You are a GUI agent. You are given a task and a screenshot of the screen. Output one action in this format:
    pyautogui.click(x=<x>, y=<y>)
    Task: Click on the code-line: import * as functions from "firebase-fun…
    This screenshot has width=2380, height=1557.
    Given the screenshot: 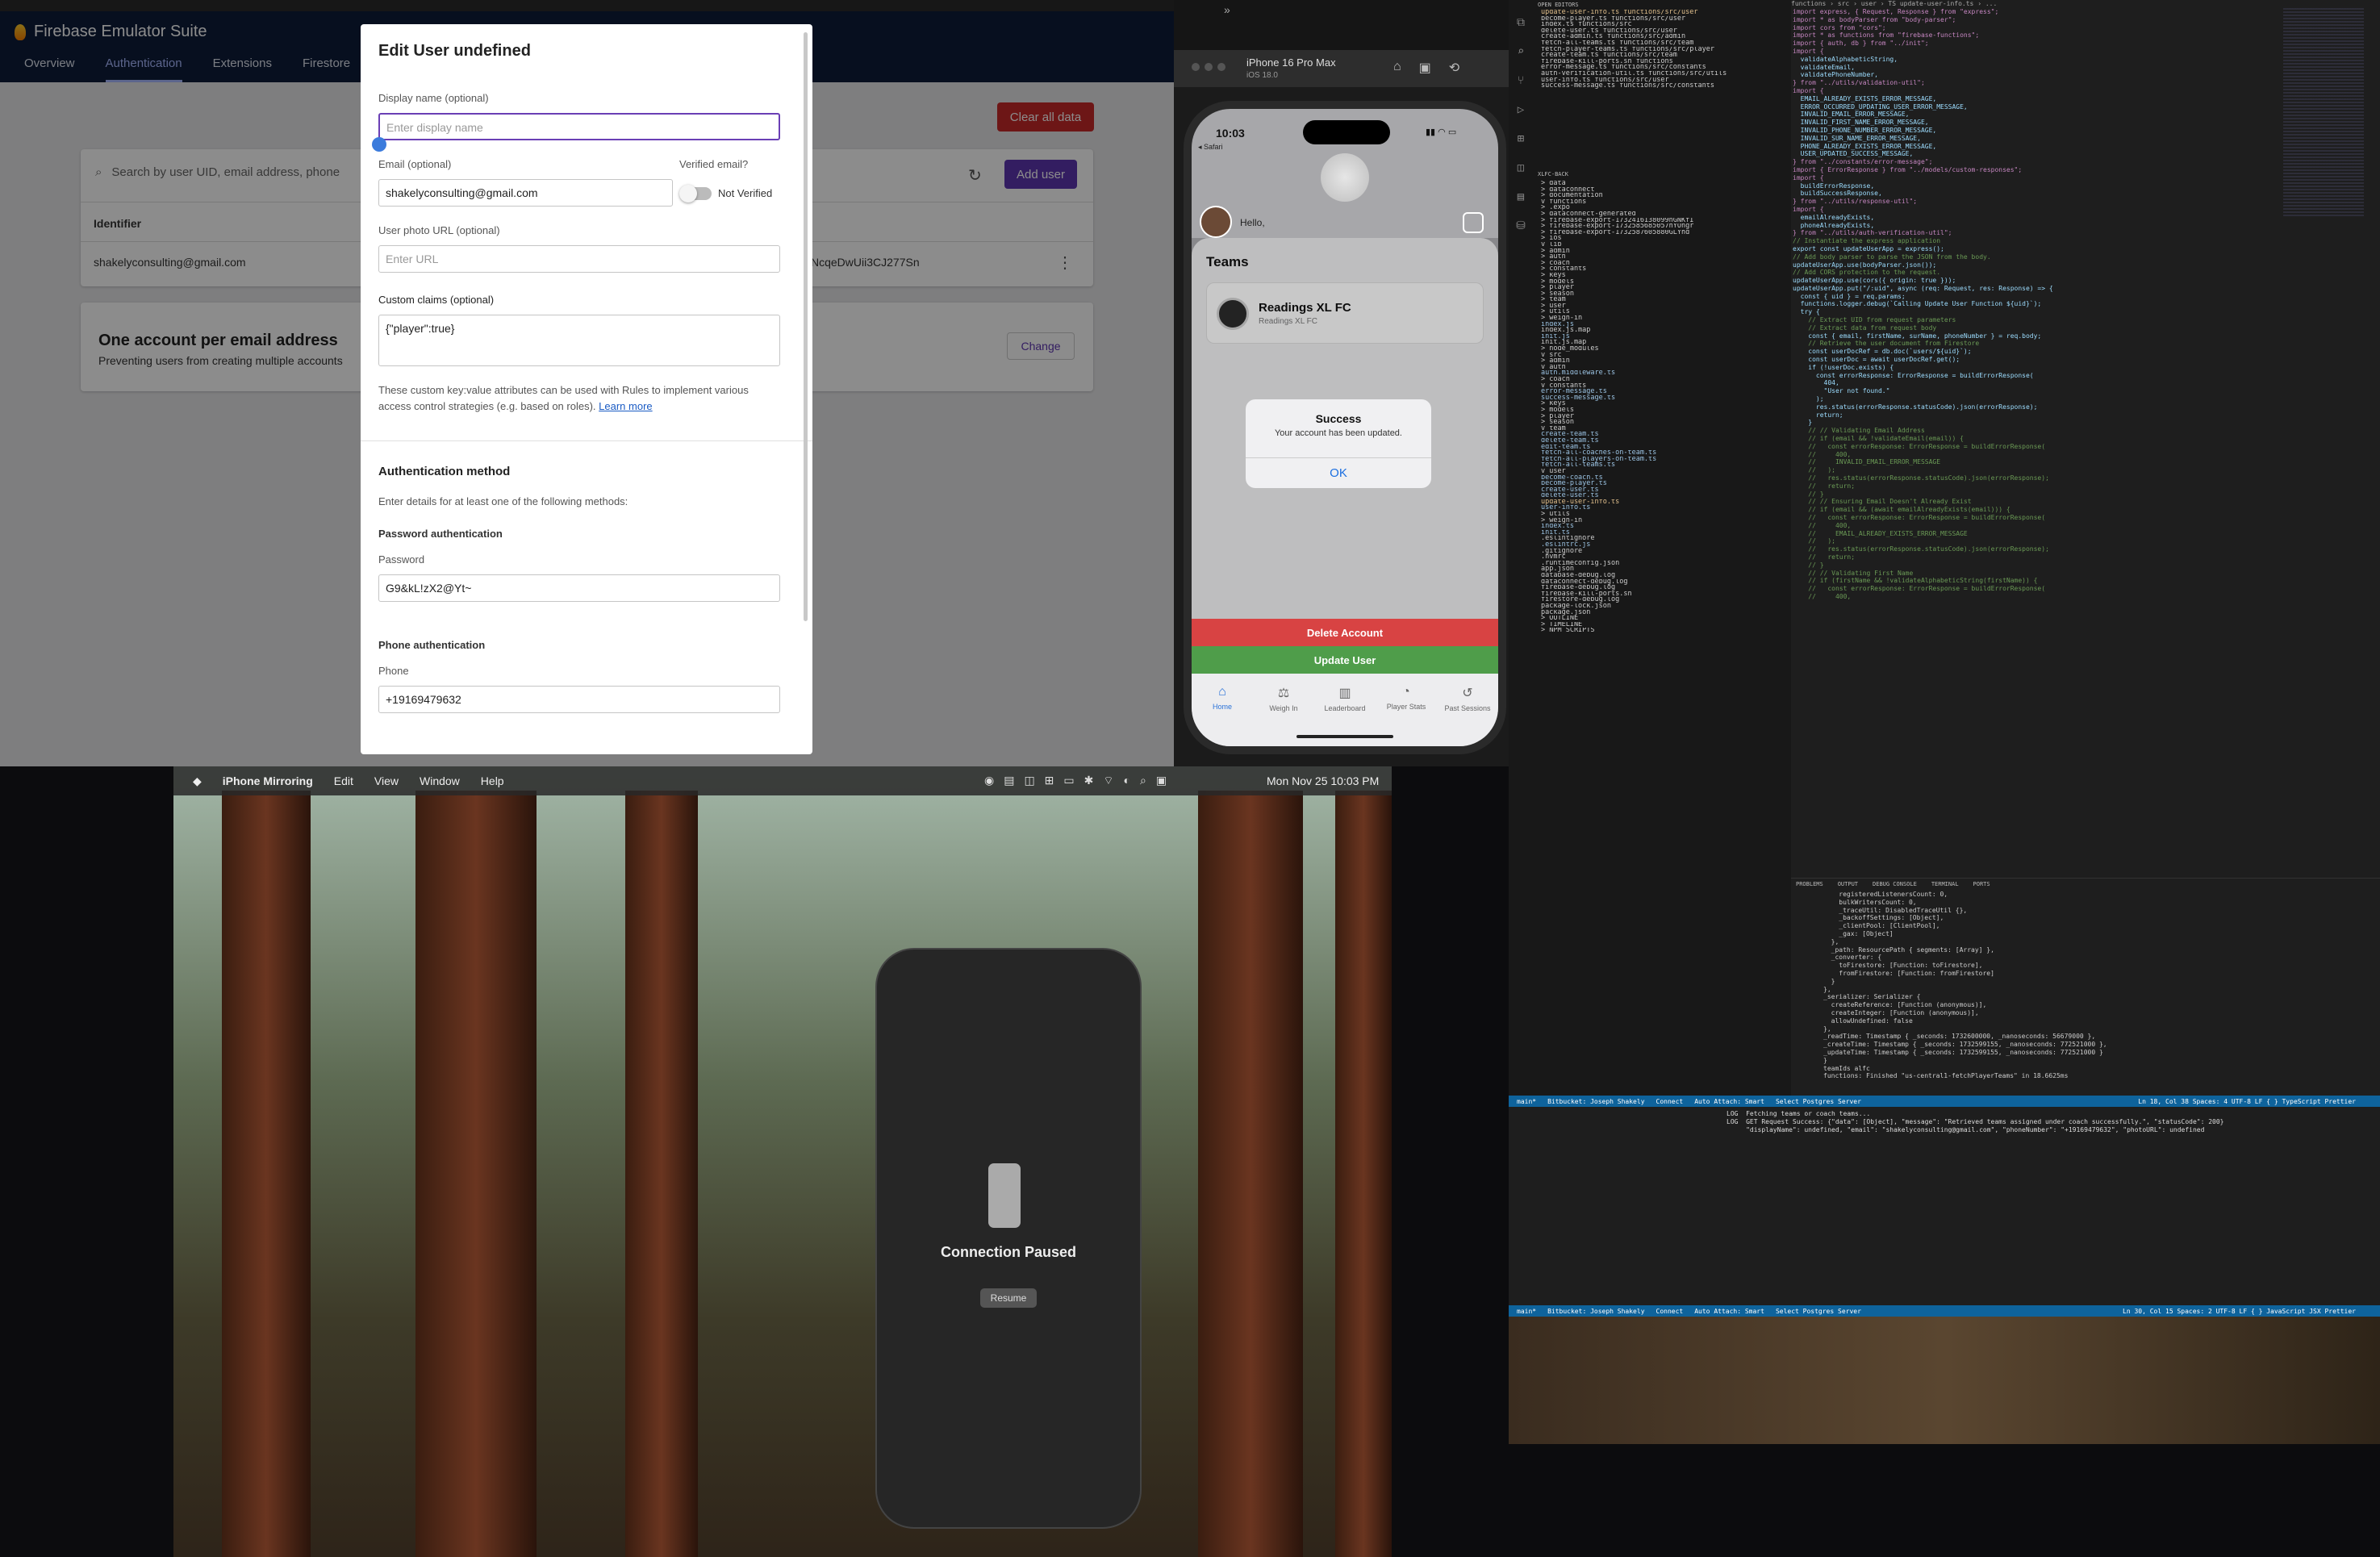 What is the action you would take?
    pyautogui.click(x=2010, y=36)
    